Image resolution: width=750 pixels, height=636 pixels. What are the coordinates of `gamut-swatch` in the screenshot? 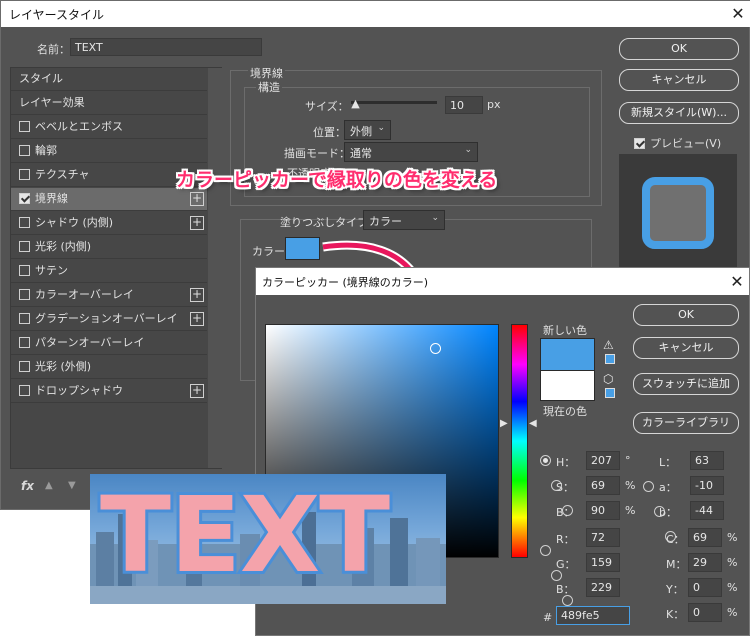 It's located at (610, 359).